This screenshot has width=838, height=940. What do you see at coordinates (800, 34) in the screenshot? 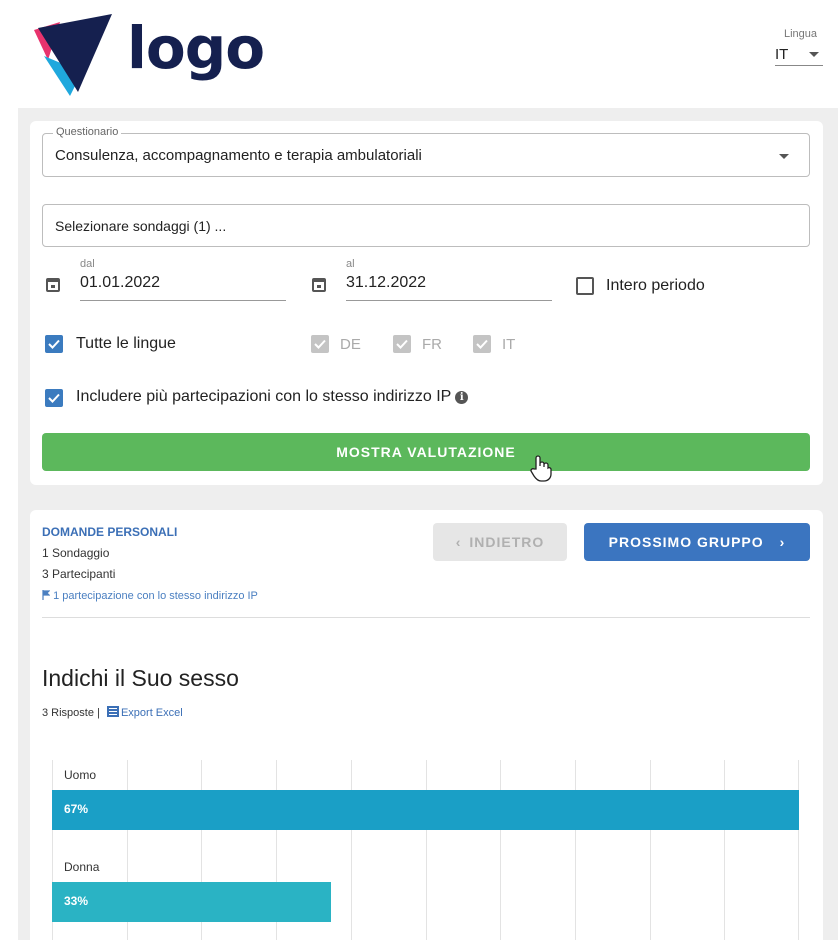
I see `language-label: Lingua` at bounding box center [800, 34].